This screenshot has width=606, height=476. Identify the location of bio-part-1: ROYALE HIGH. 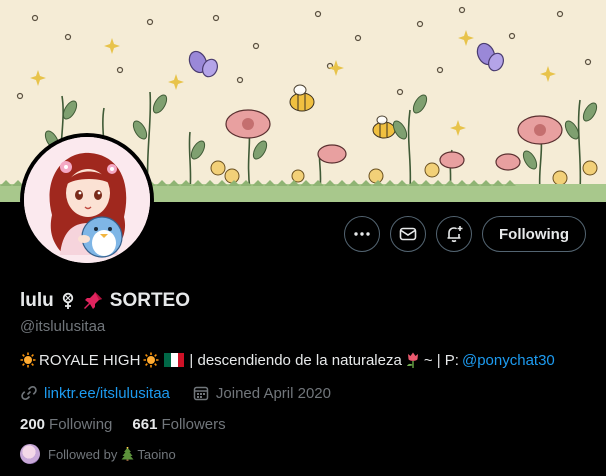
(90, 360).